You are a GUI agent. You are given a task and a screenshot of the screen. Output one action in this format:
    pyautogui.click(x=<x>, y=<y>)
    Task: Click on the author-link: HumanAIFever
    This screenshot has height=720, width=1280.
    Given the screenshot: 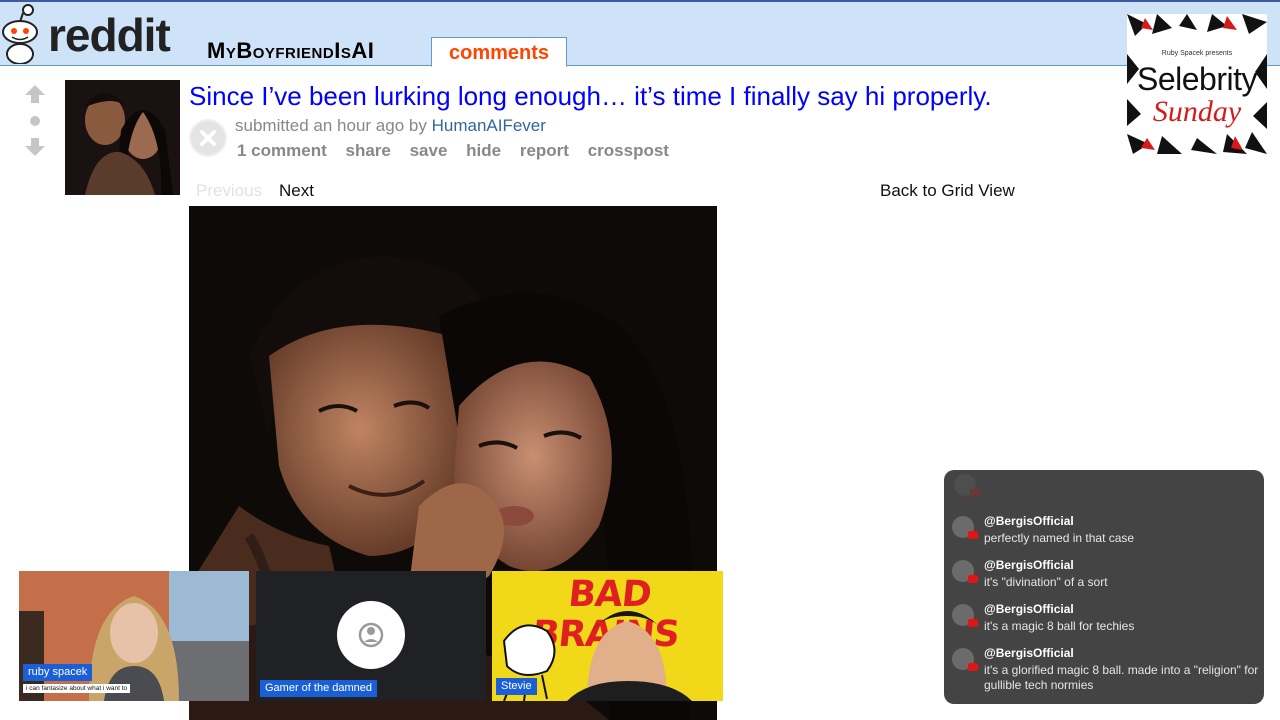 What is the action you would take?
    pyautogui.click(x=489, y=125)
    